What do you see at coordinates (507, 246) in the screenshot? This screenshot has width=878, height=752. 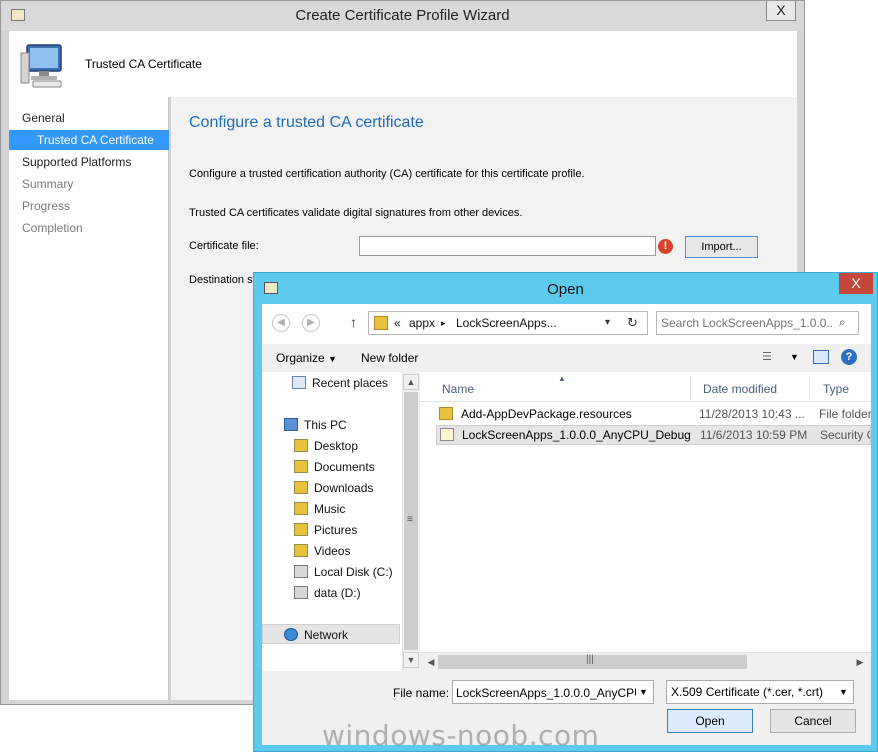 I see `certificate-file-input` at bounding box center [507, 246].